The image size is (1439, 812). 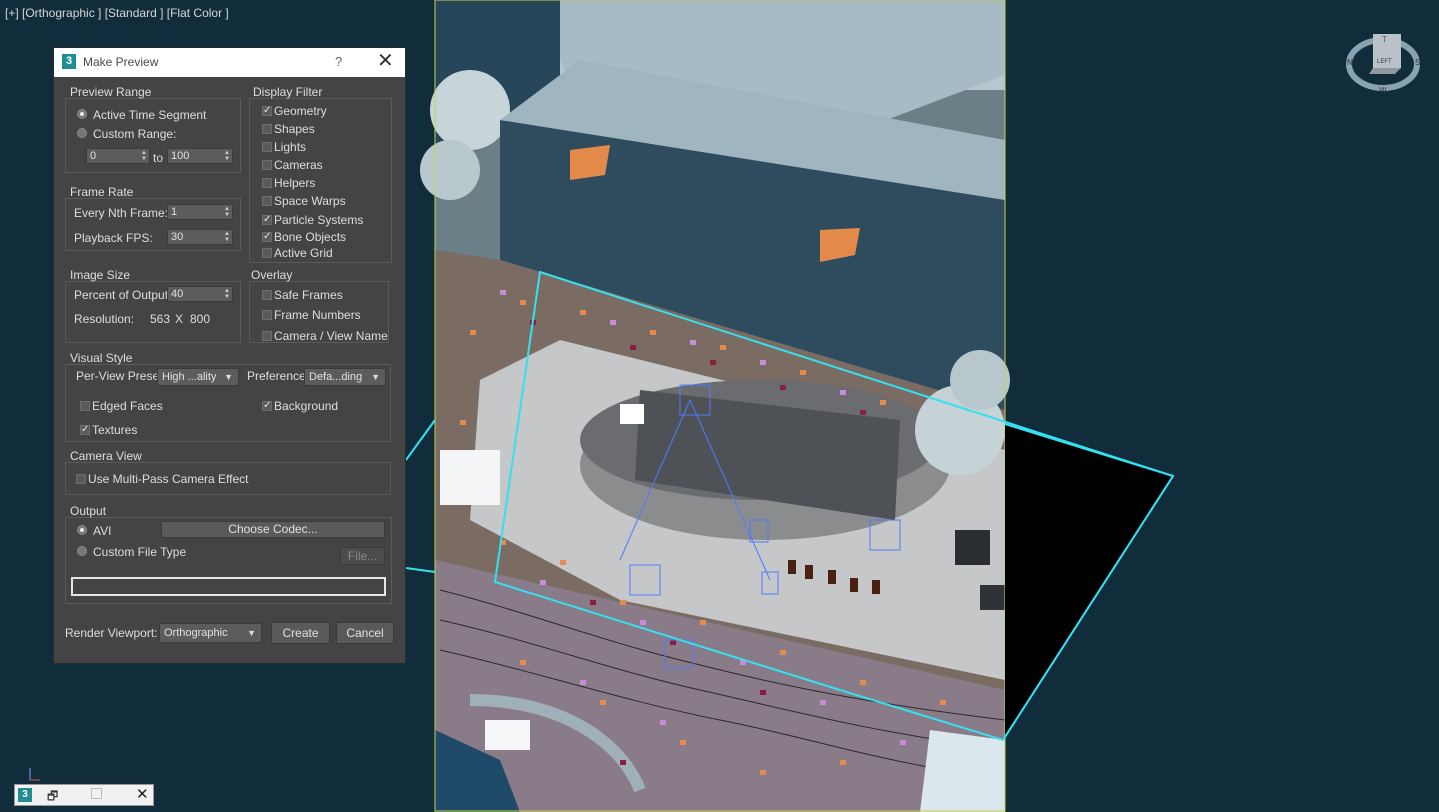 I want to click on minimized-window: 3 🗗 ✕, so click(x=84, y=795).